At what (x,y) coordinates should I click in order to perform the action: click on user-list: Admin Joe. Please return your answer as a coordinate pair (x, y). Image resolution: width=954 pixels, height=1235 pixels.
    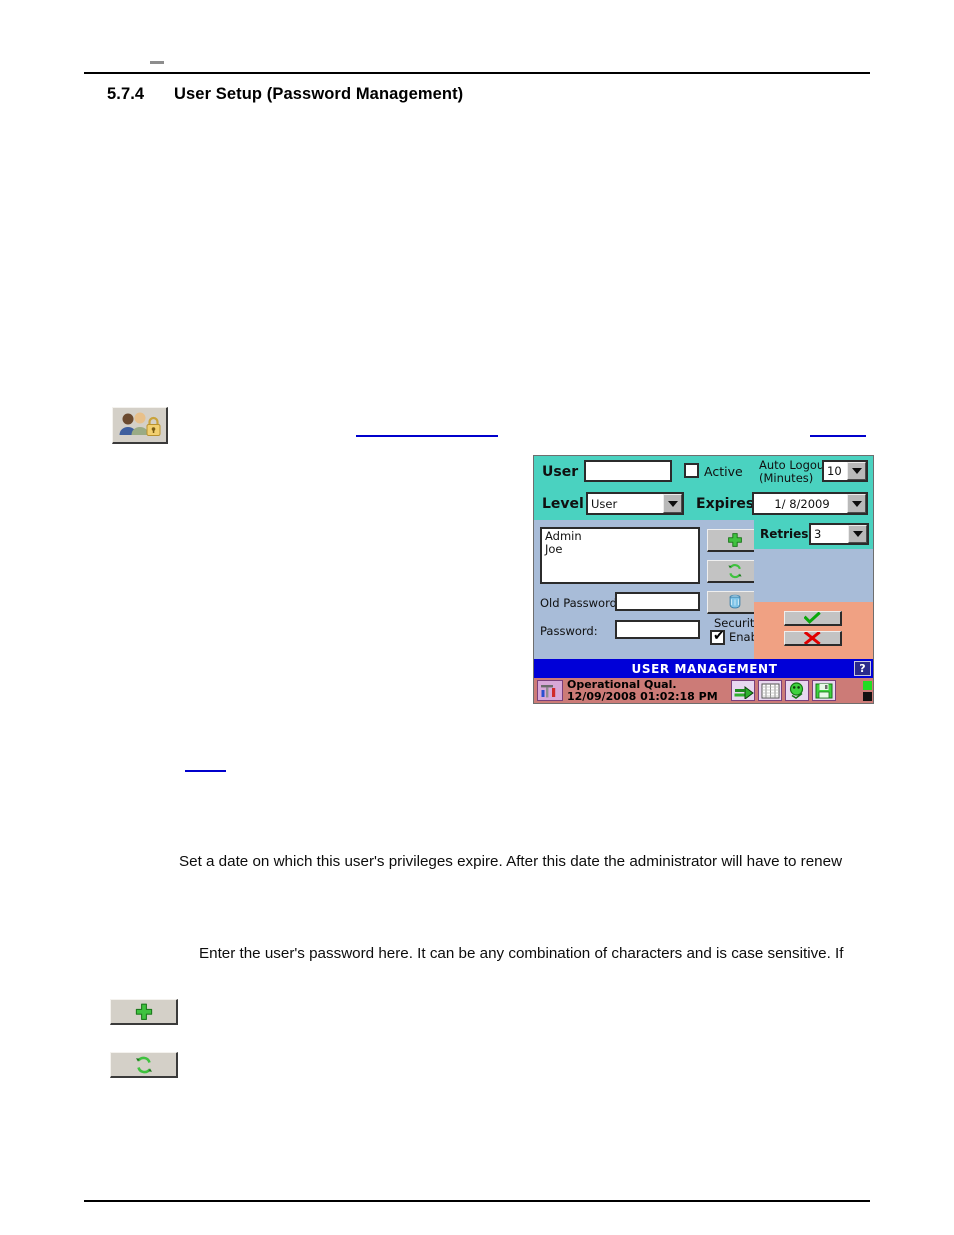
    Looking at the image, I should click on (620, 555).